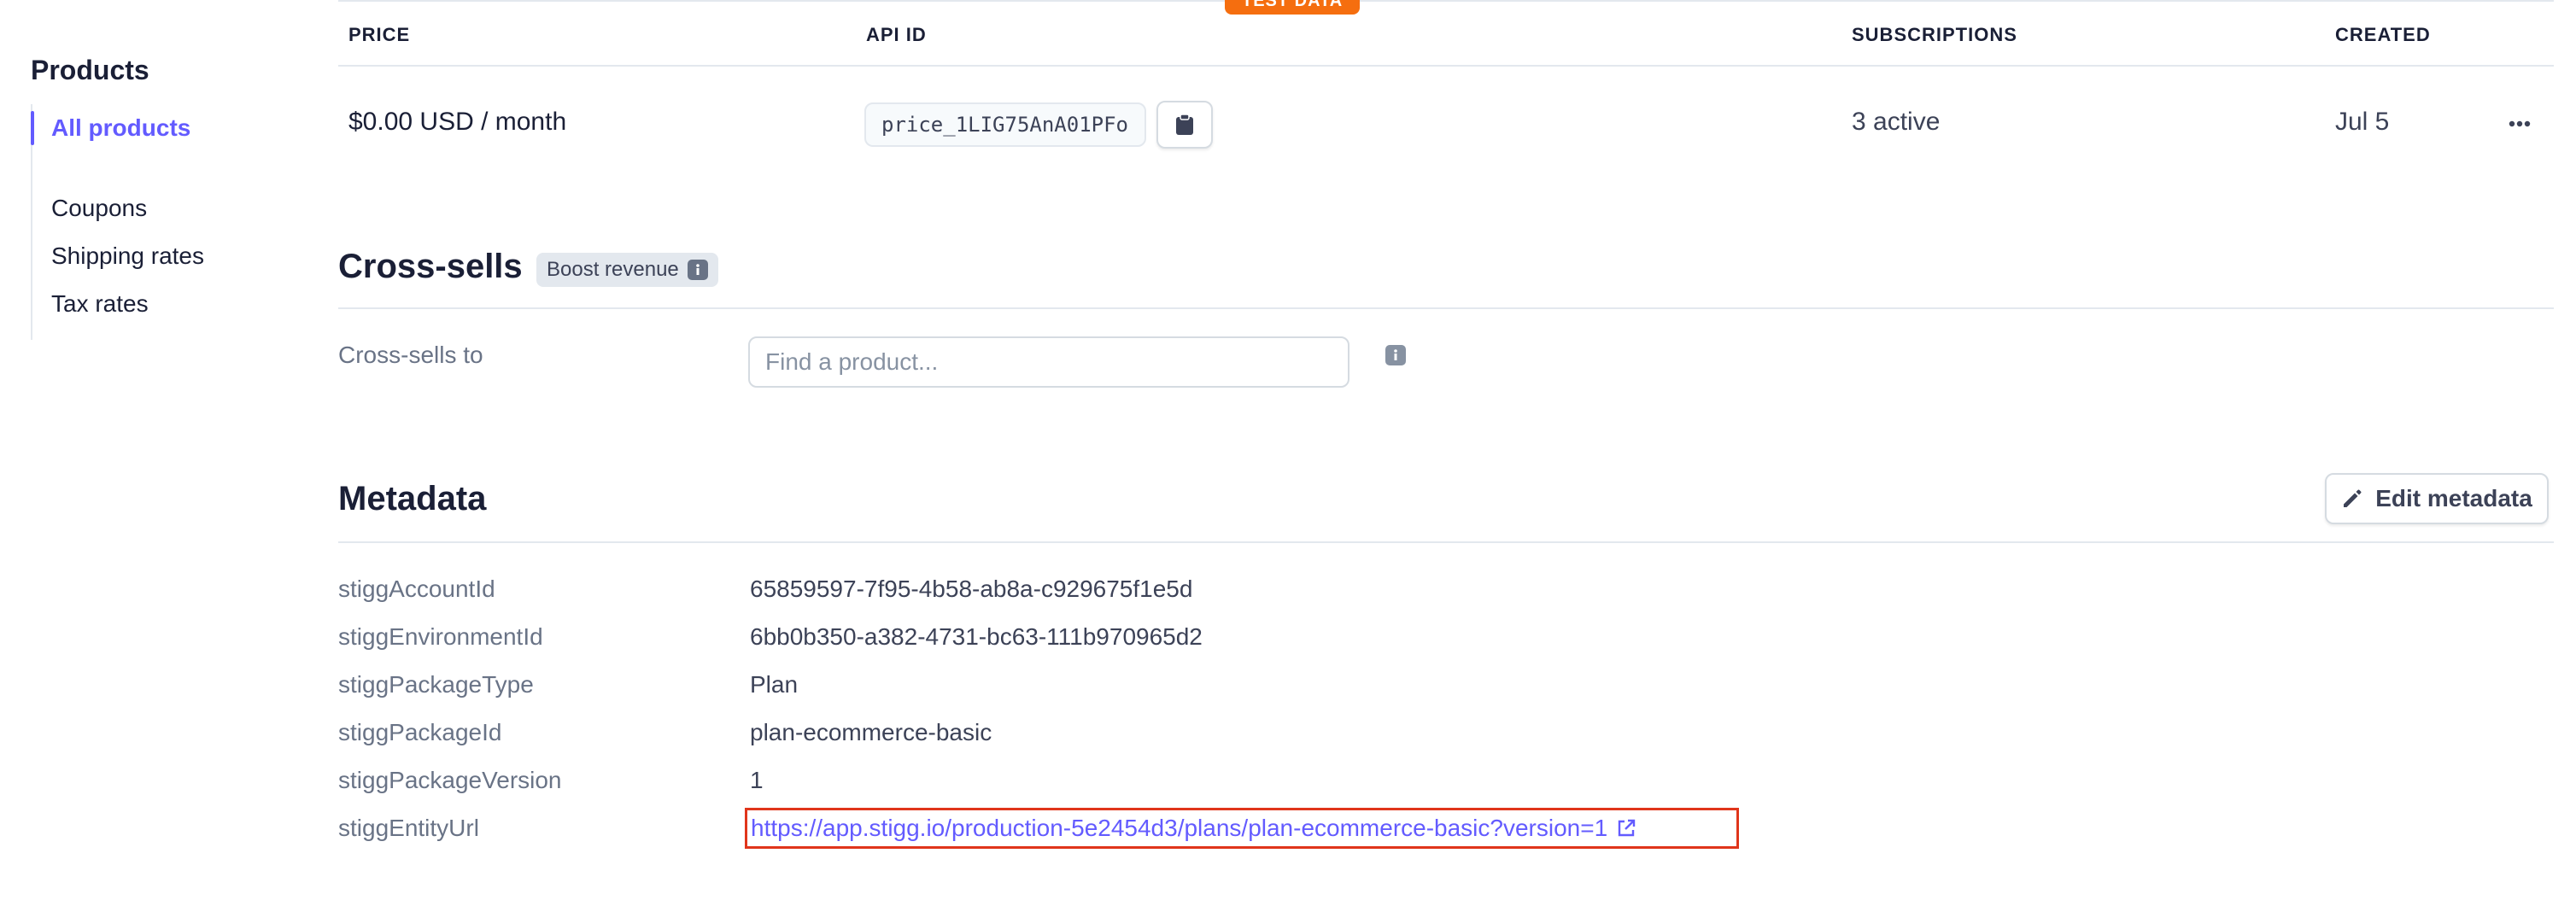  What do you see at coordinates (90, 70) in the screenshot?
I see `sidebar-title: Products` at bounding box center [90, 70].